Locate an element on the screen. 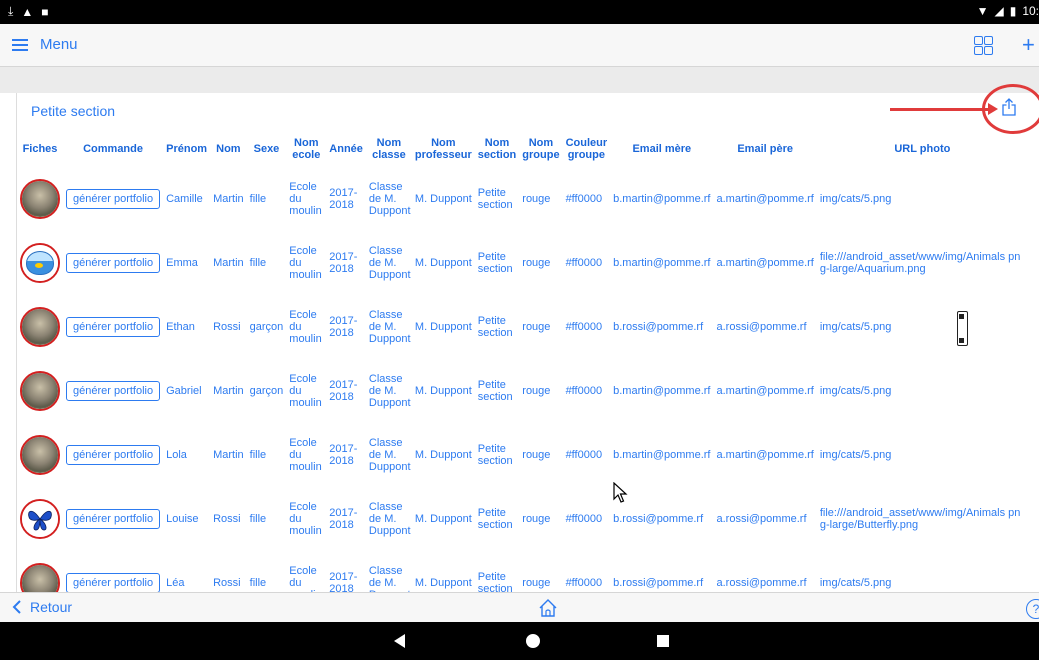  nav-back-icon is located at coordinates (399, 641).